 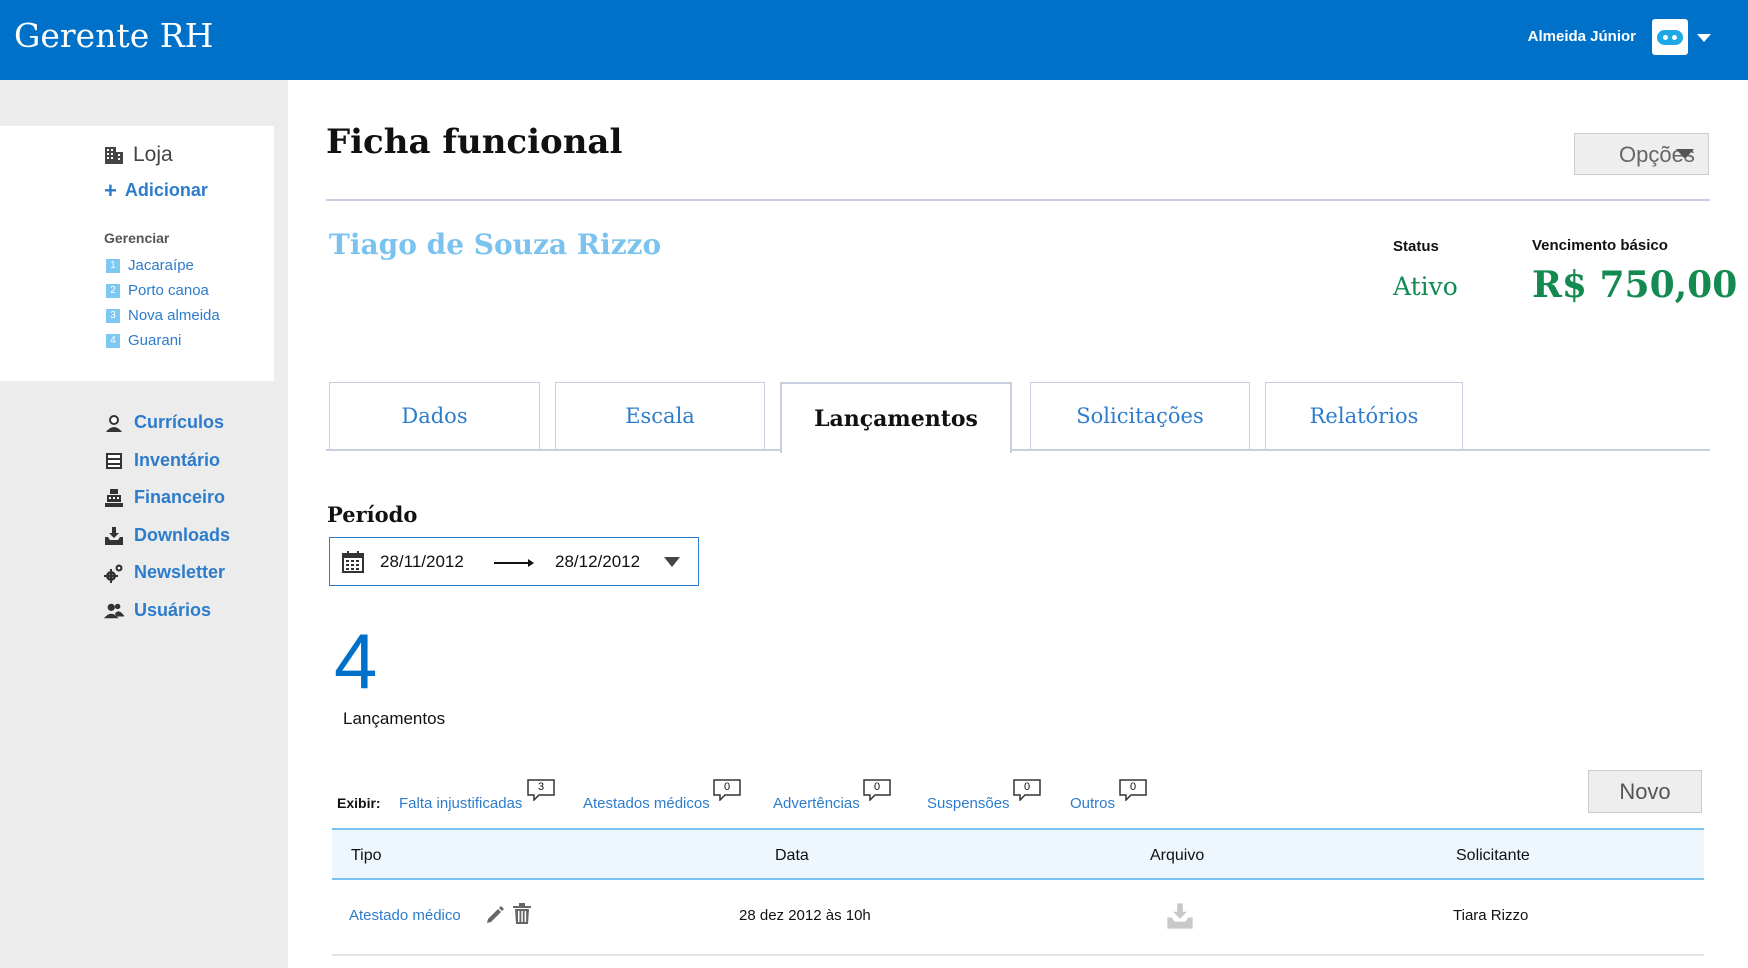 What do you see at coordinates (173, 610) in the screenshot?
I see `sidebar-item-label: Usuários` at bounding box center [173, 610].